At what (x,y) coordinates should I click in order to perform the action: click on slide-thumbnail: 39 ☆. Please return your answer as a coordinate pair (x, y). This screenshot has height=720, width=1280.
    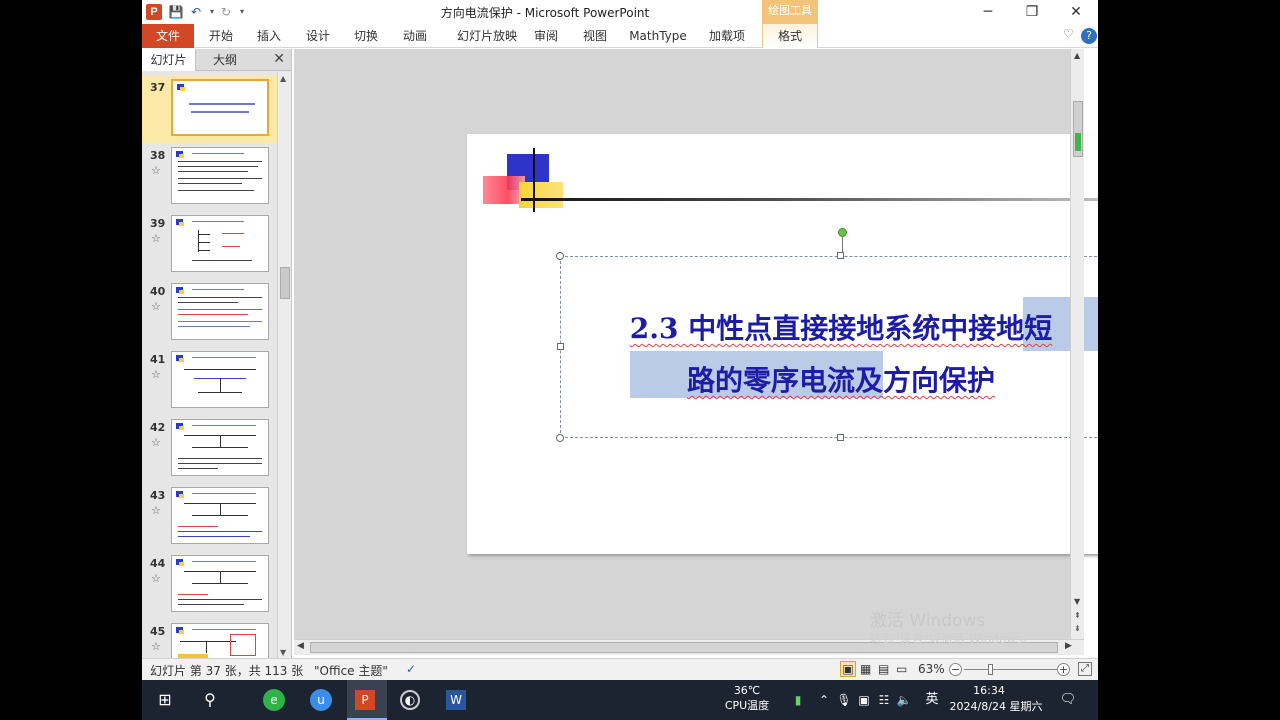
    Looking at the image, I should click on (210, 245).